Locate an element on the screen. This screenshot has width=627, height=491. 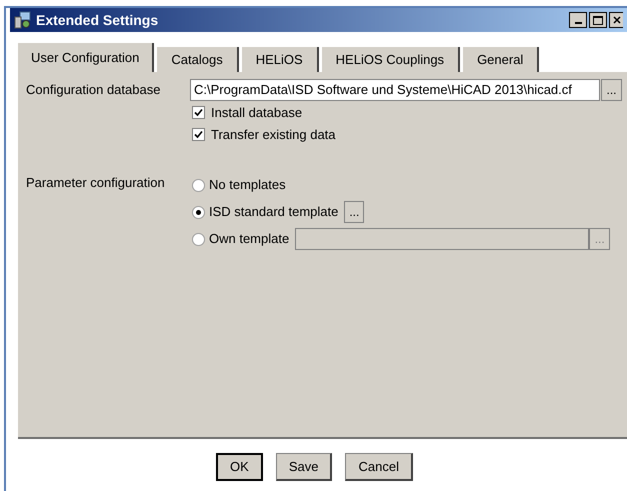
tab: HELiOS Couplings is located at coordinates (391, 59).